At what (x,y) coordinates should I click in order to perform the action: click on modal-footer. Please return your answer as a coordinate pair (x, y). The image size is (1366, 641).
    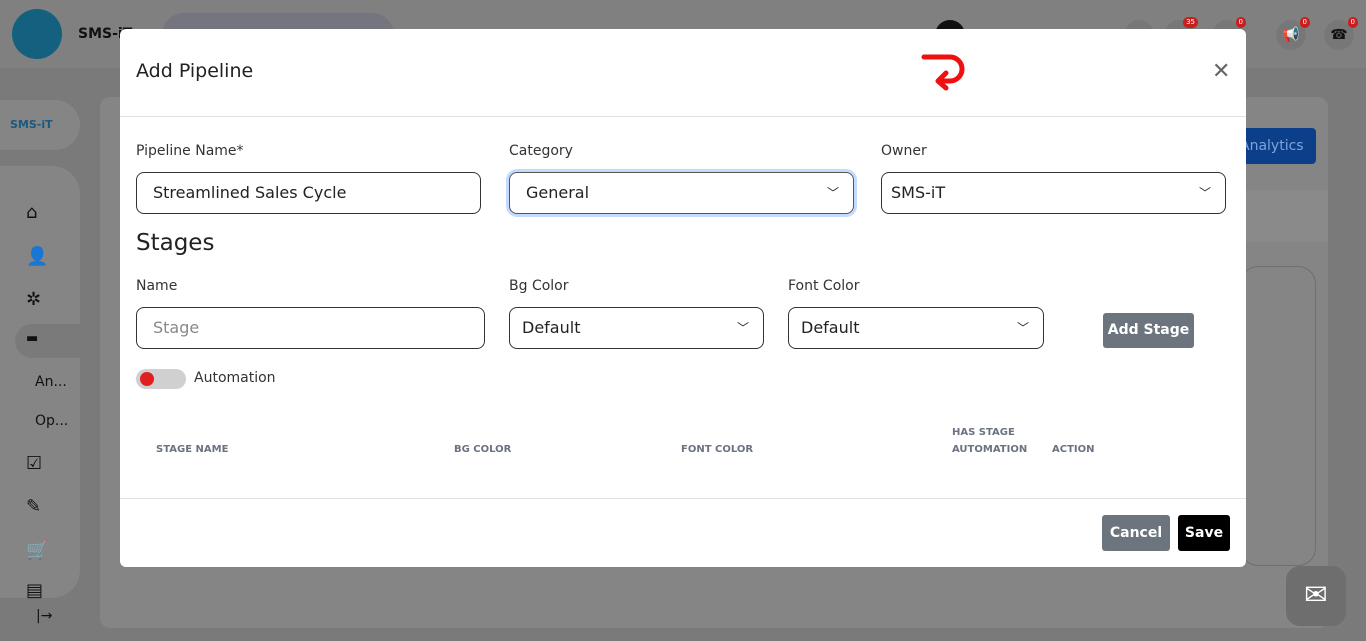
    Looking at the image, I should click on (683, 532).